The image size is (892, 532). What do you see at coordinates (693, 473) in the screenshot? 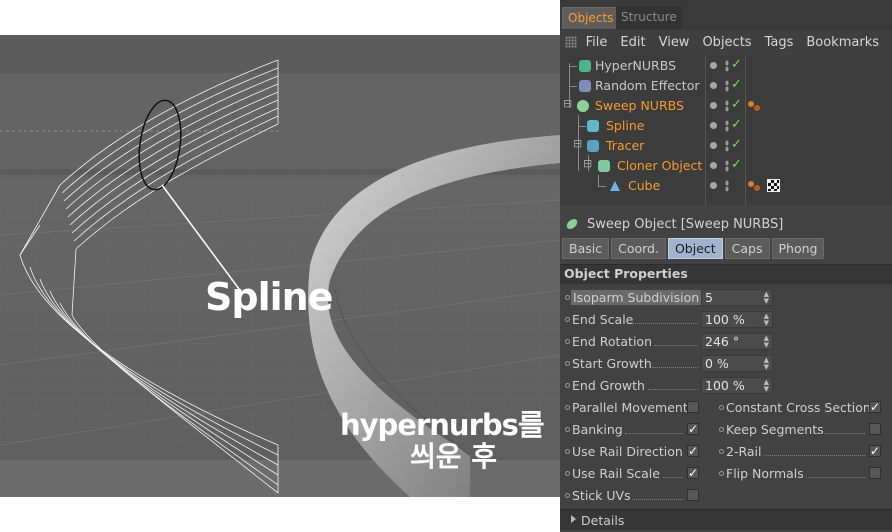
I see `use-rail-scale-checkbox: ✓` at bounding box center [693, 473].